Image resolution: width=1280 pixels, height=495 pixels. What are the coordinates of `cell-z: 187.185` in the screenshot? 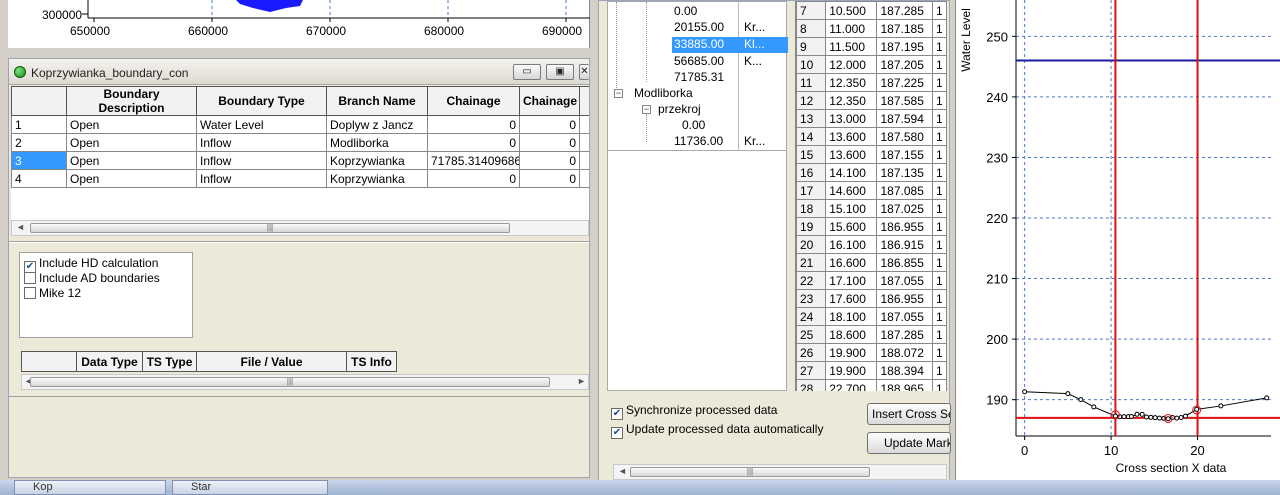 It's located at (904, 28).